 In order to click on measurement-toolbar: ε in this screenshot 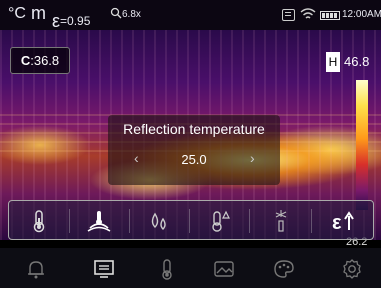, I will do `click(191, 220)`.